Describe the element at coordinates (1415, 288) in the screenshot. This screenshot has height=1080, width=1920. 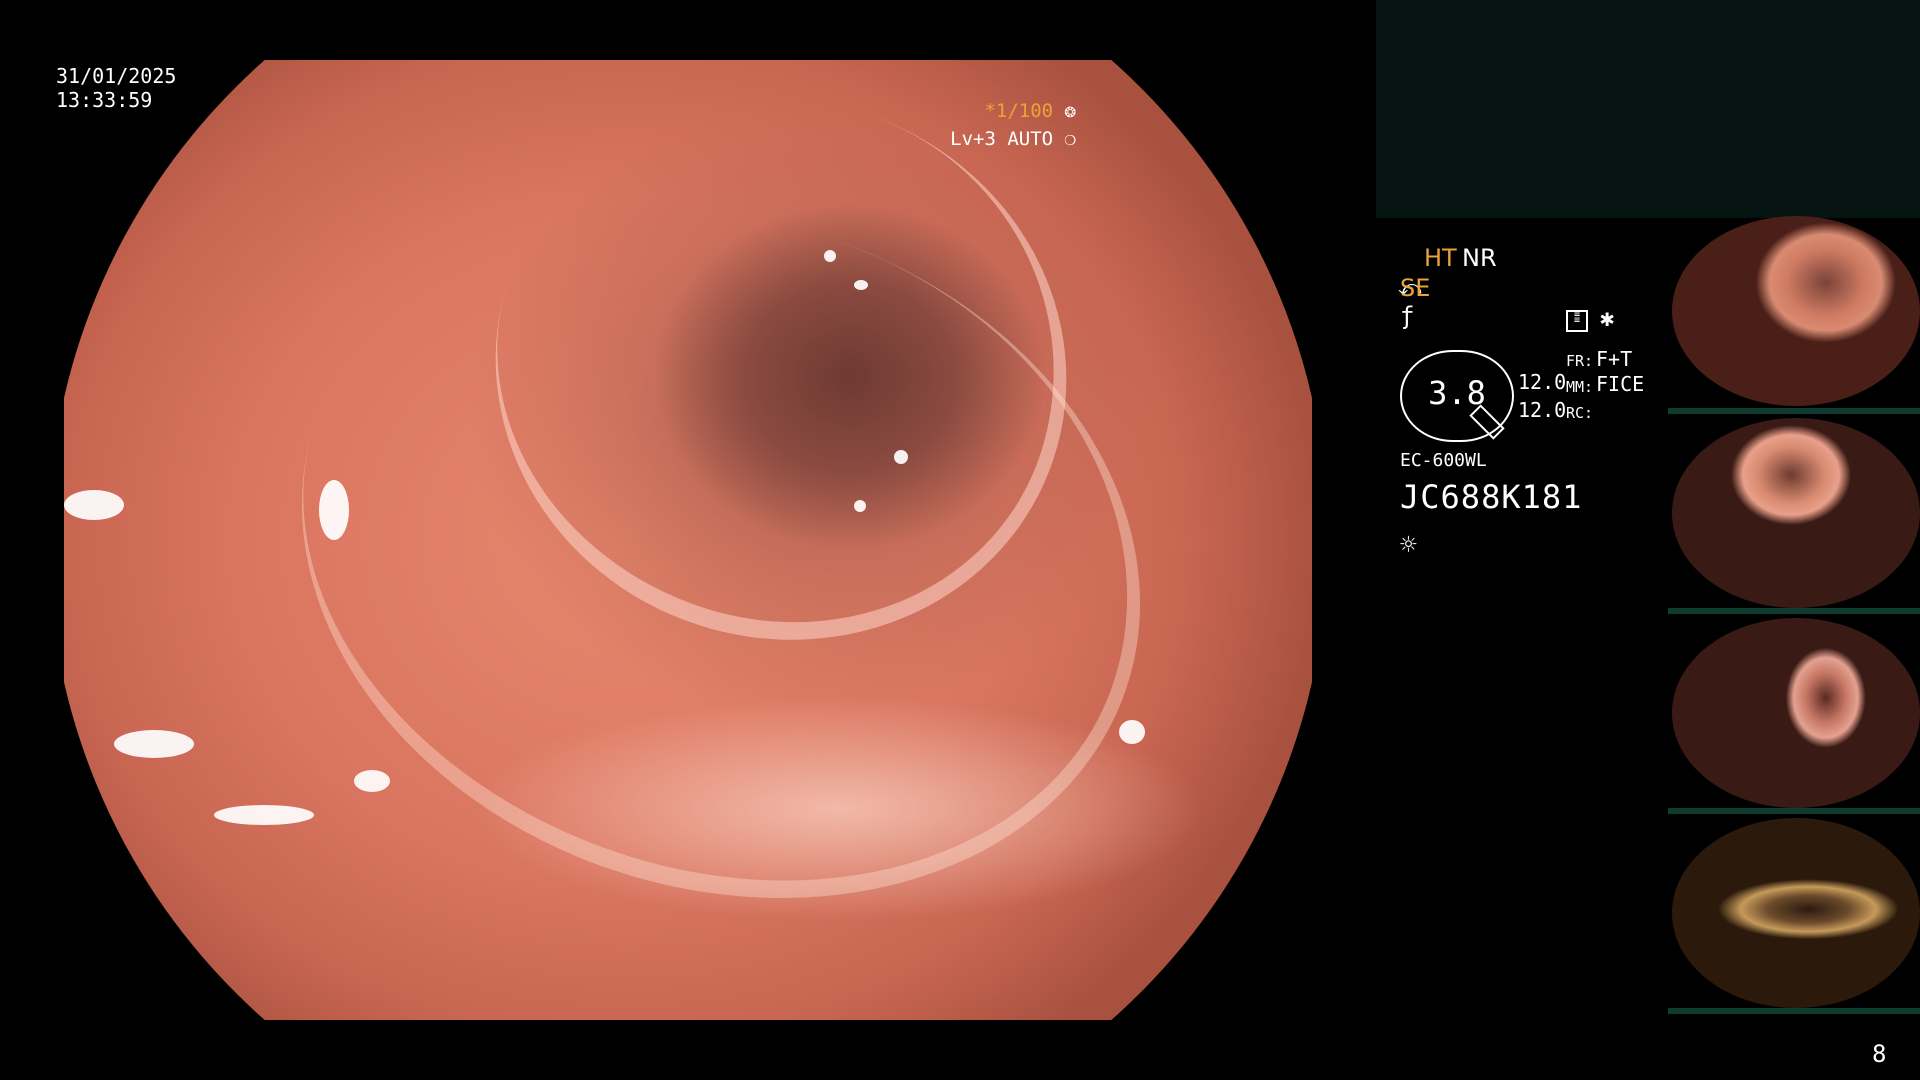
I see `se-indicator: SE` at that location.